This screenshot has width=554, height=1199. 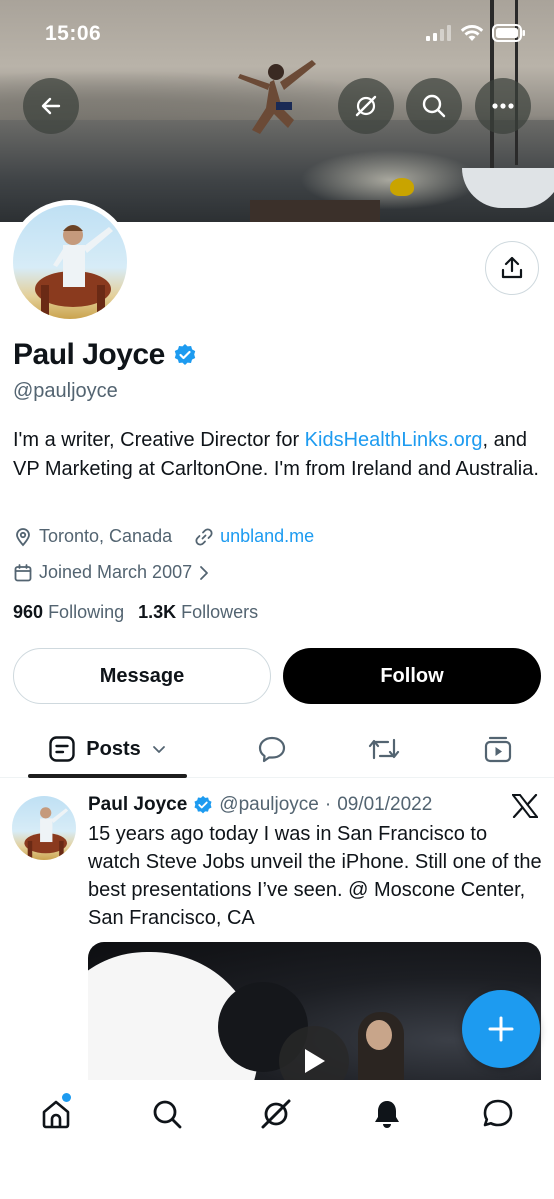 What do you see at coordinates (106, 536) in the screenshot?
I see `location-text: Toronto, Canada` at bounding box center [106, 536].